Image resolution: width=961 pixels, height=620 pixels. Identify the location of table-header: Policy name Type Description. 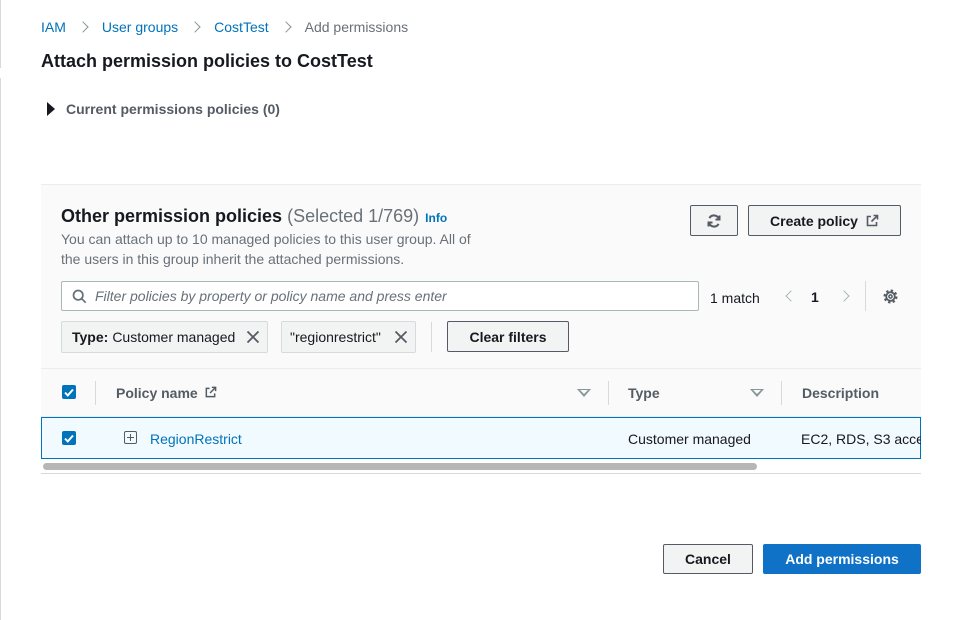
(481, 392).